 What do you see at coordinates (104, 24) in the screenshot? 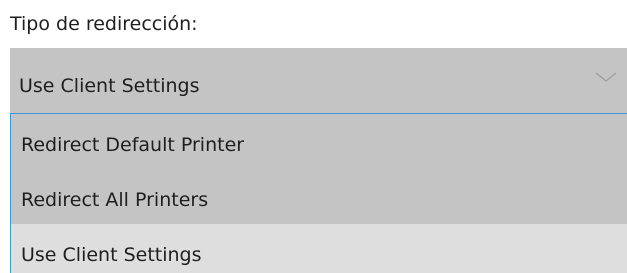
I see `redirection-type-label: Tipo de redirección:` at bounding box center [104, 24].